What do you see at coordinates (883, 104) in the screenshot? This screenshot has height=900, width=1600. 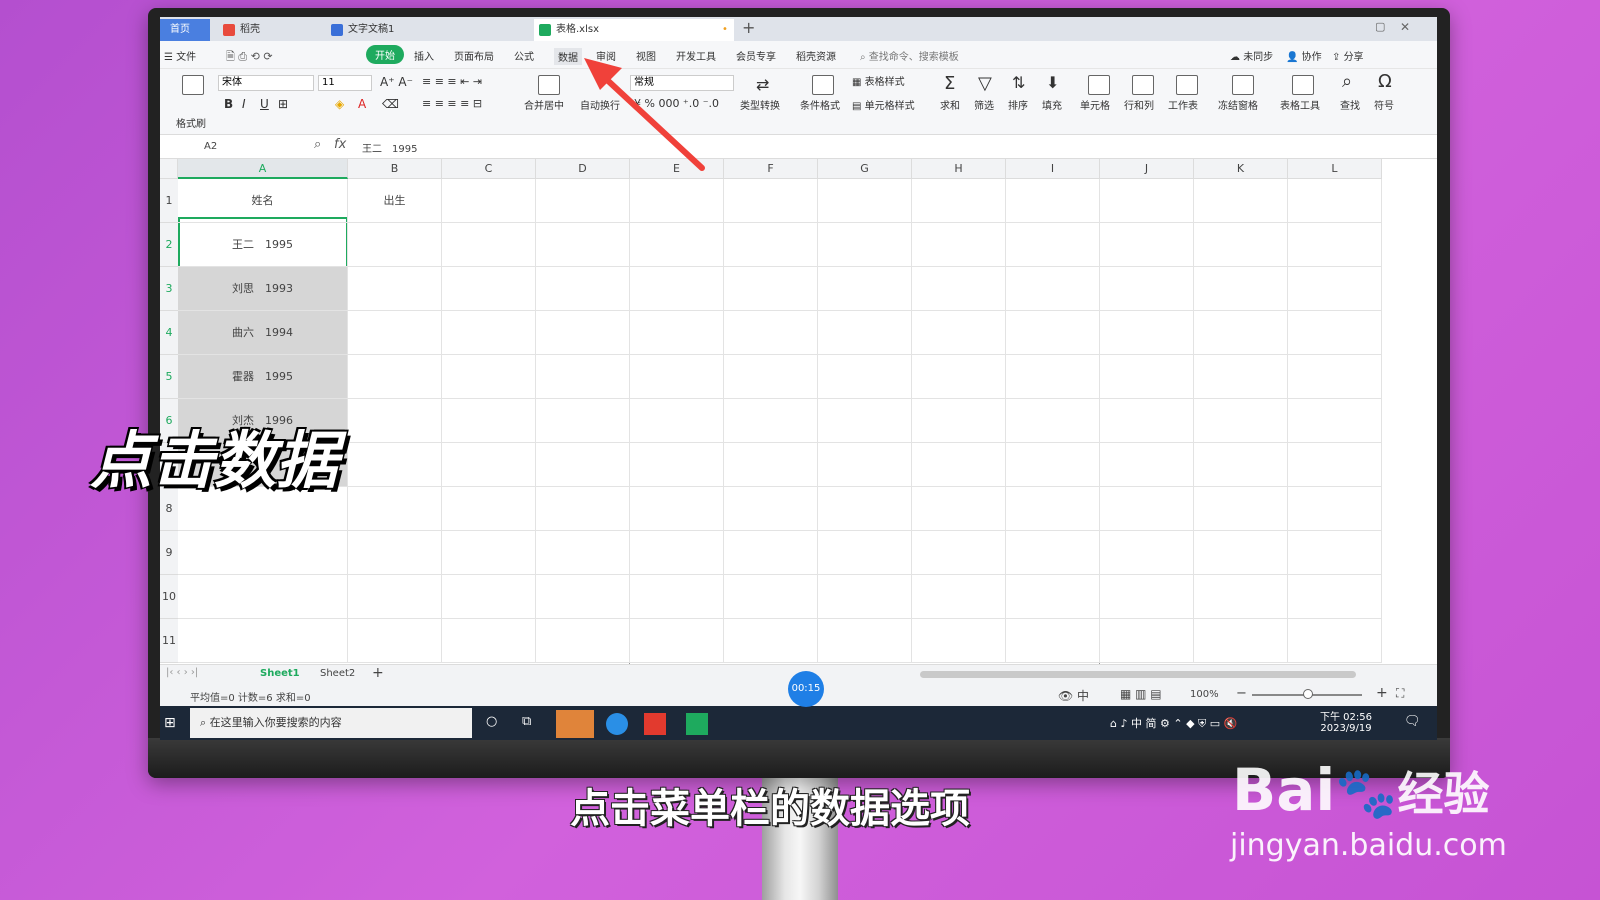 I see `cell-style-button: ▤ 单元格样式` at bounding box center [883, 104].